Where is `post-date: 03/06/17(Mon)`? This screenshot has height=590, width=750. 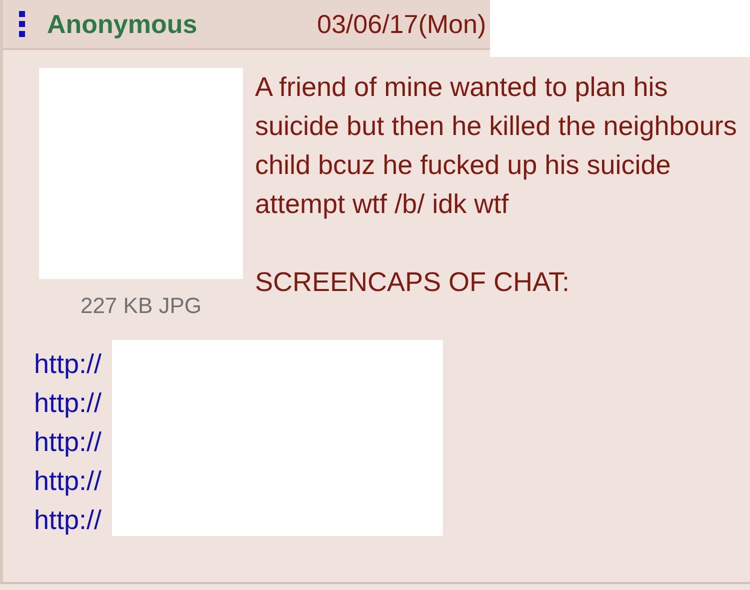 post-date: 03/06/17(Mon) is located at coordinates (401, 24).